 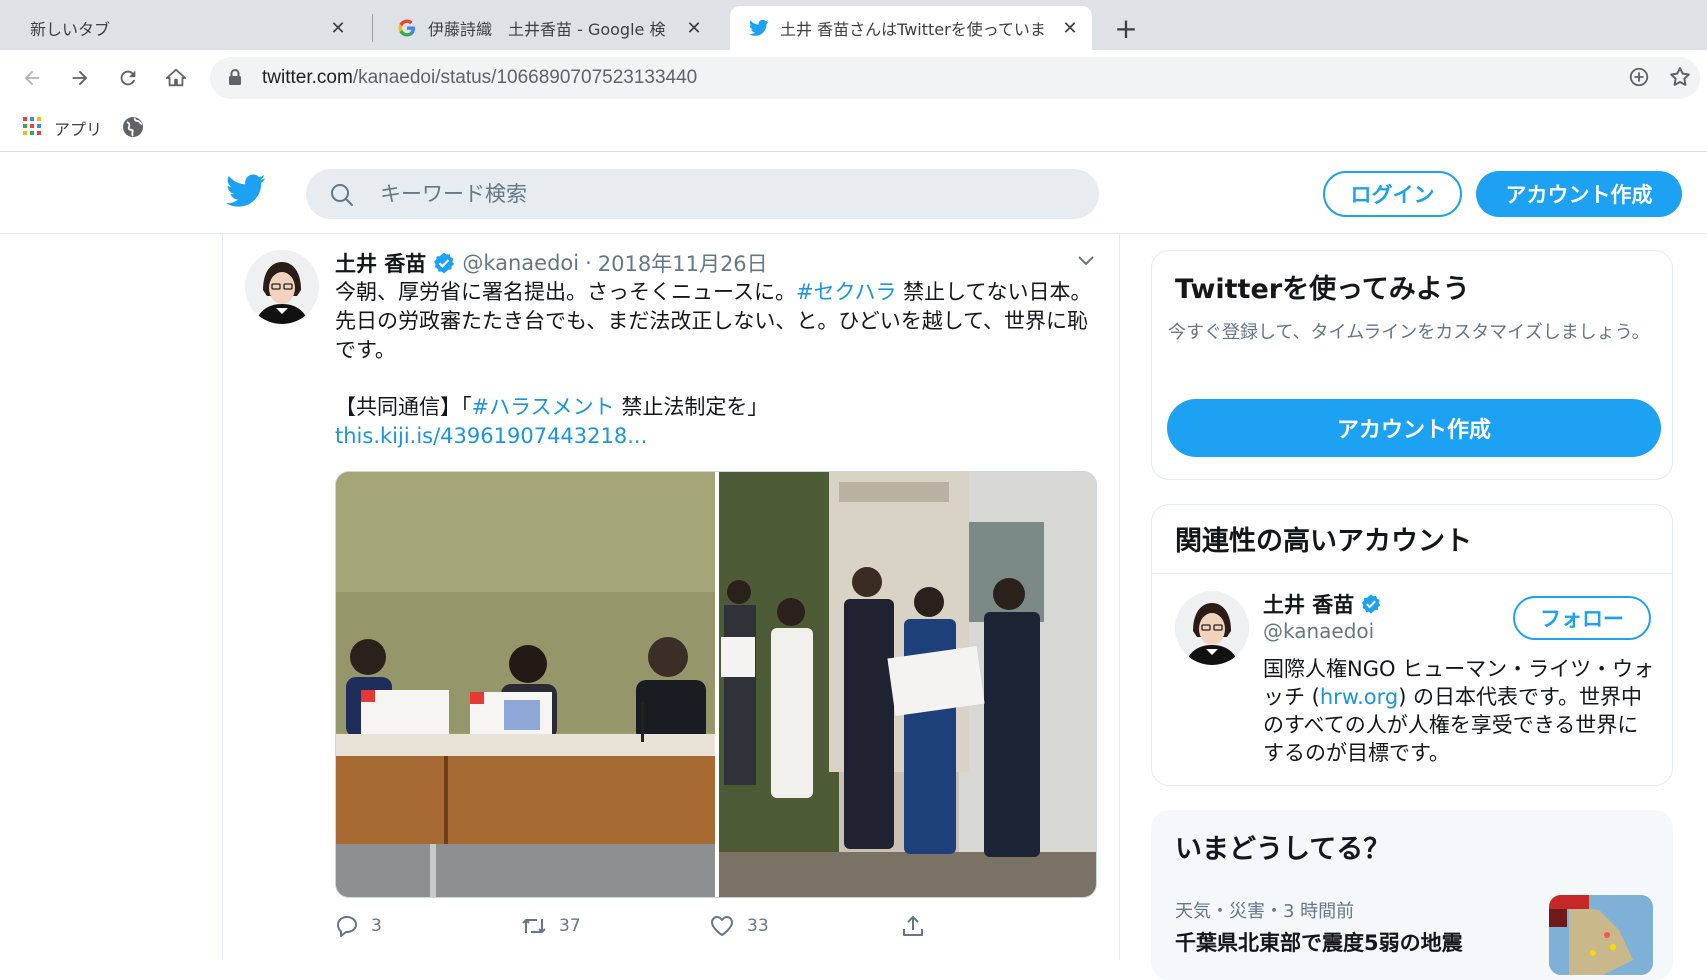 What do you see at coordinates (1319, 942) in the screenshot?
I see `trend-headline: 千葉県北東部で震度5弱の地震` at bounding box center [1319, 942].